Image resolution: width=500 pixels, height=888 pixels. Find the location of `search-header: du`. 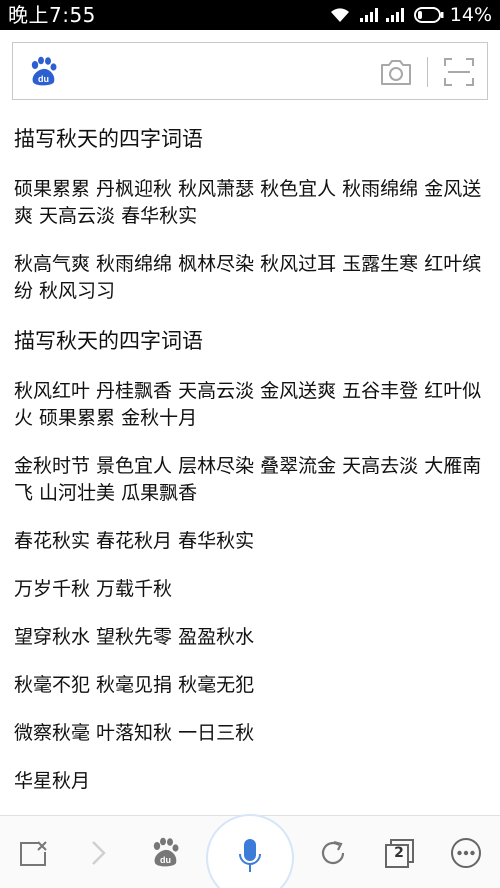

search-header: du is located at coordinates (250, 70).